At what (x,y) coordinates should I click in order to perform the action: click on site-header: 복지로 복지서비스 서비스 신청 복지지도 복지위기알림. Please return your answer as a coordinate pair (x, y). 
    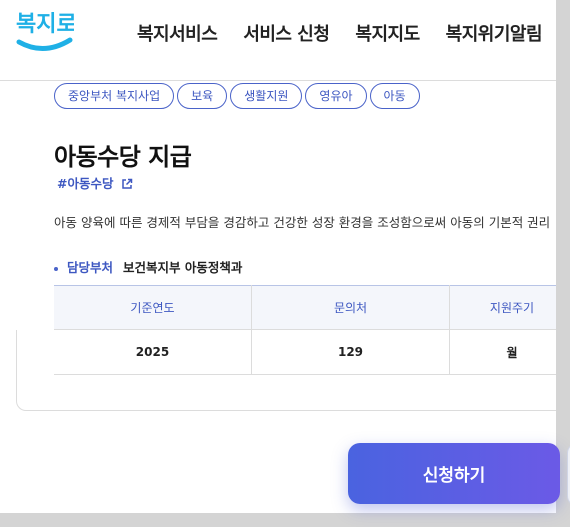
    Looking at the image, I should click on (278, 40).